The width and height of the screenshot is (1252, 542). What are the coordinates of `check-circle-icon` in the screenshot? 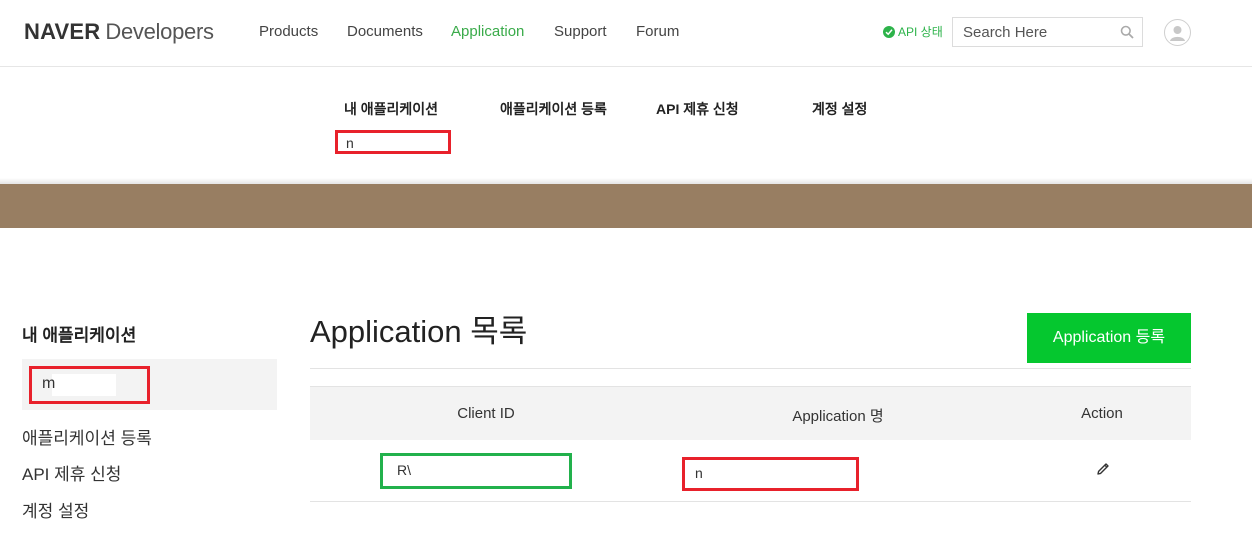 It's located at (889, 32).